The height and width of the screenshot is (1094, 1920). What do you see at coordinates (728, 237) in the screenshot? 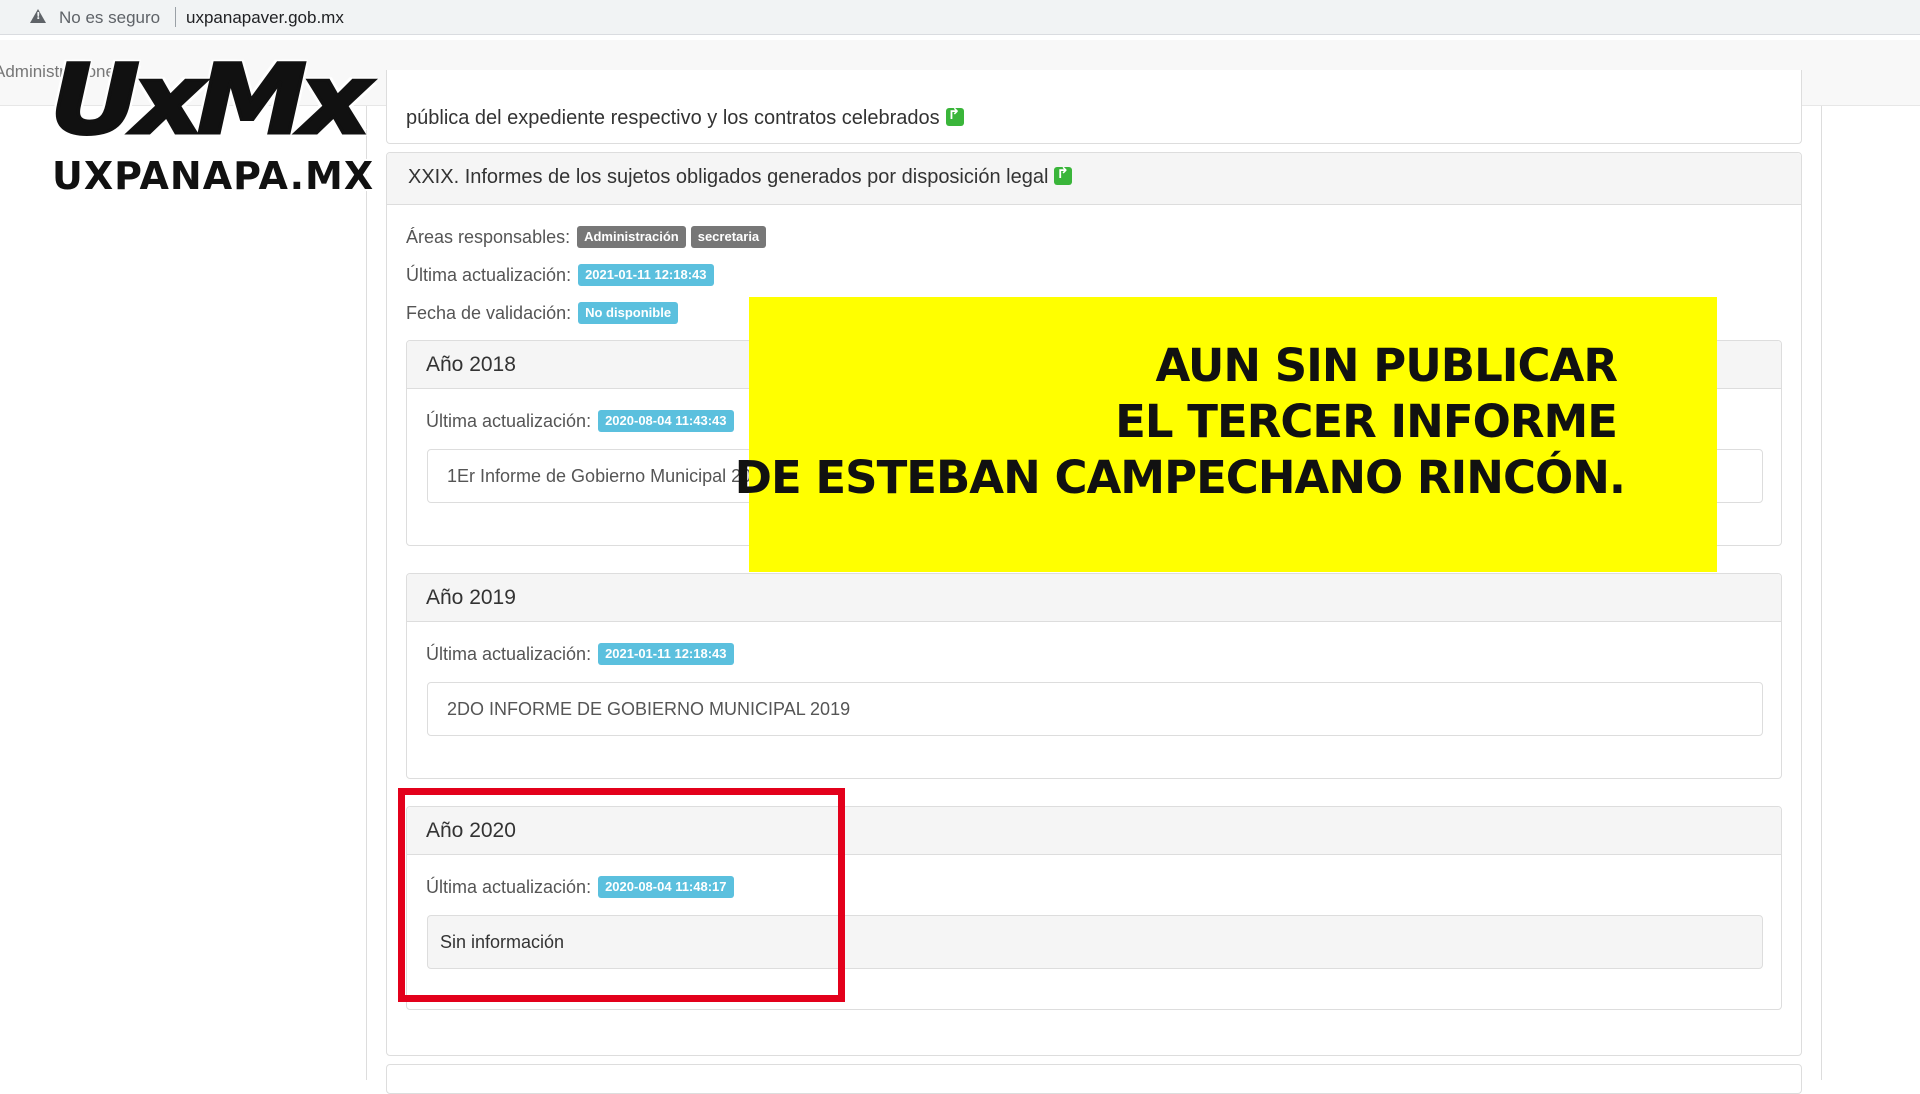
I see `area-badge: secretaria` at bounding box center [728, 237].